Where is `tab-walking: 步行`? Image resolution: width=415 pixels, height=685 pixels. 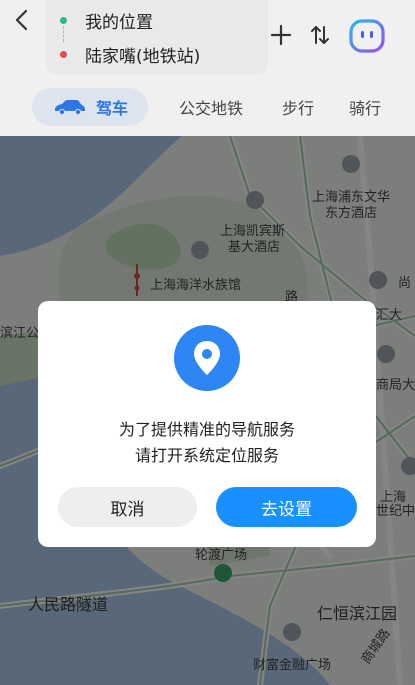 tab-walking: 步行 is located at coordinates (298, 107).